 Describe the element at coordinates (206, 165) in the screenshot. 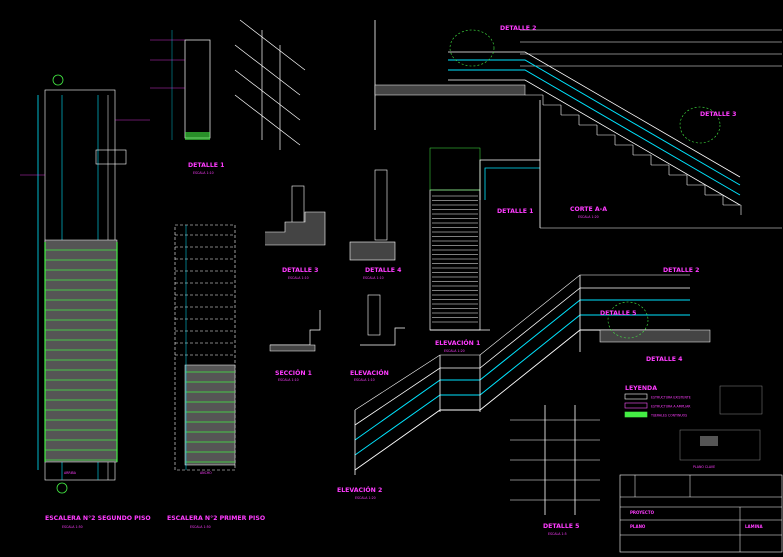

I see `detalle1-title: DETALLE 1` at that location.